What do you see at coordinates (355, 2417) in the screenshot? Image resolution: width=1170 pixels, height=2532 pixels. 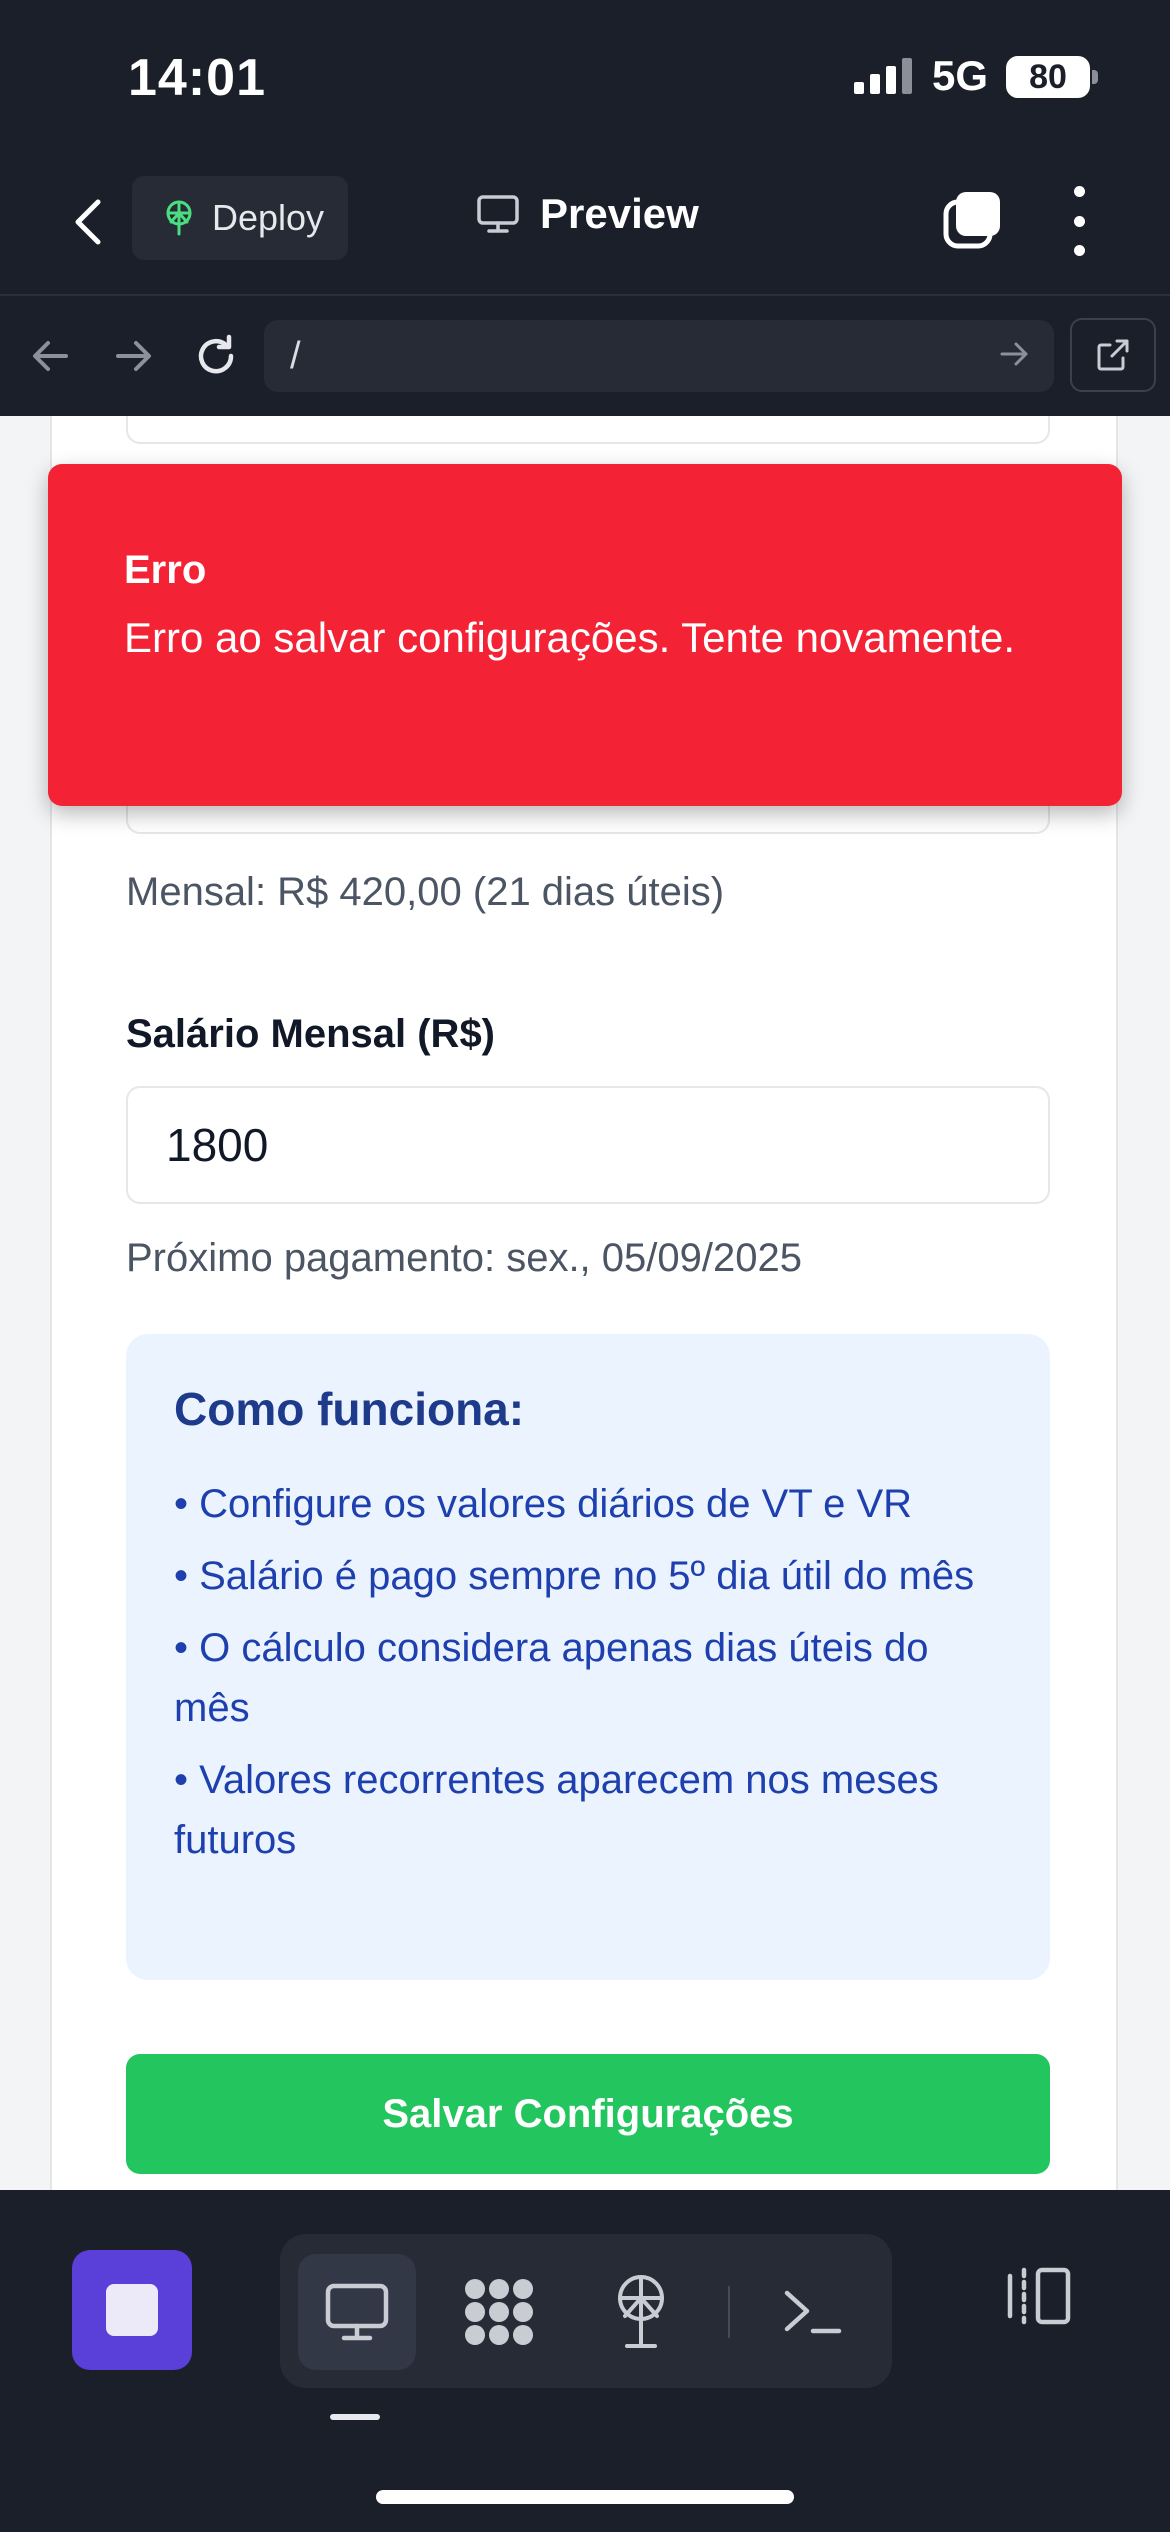 I see `active-tool-indicator` at bounding box center [355, 2417].